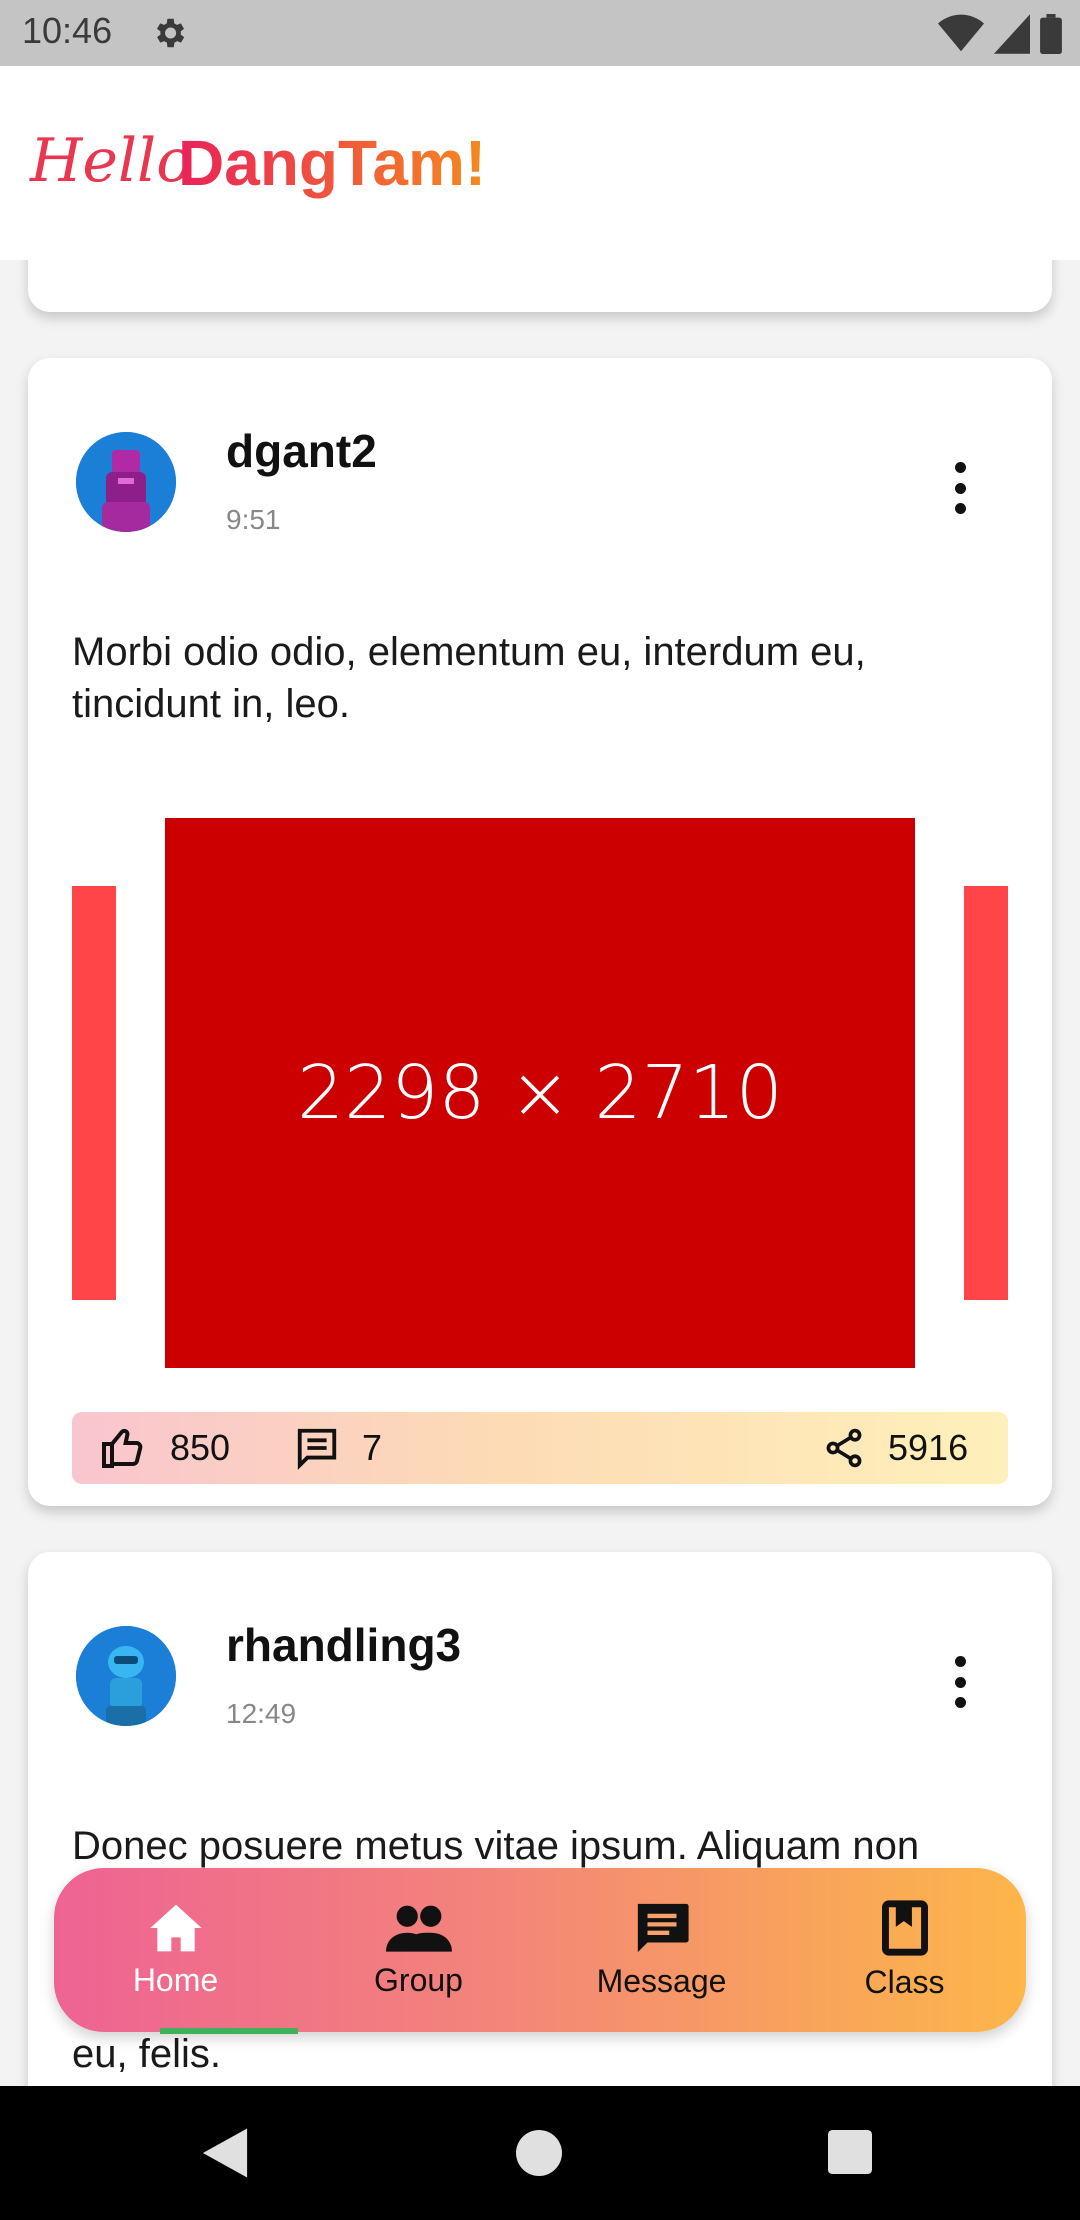 This screenshot has width=1080, height=2220. What do you see at coordinates (986, 1093) in the screenshot?
I see `image-carousel-next` at bounding box center [986, 1093].